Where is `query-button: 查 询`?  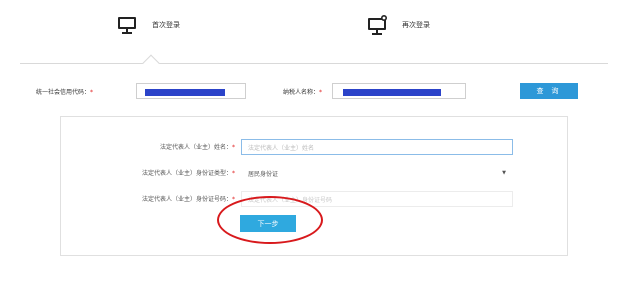
query-button: 查 询 is located at coordinates (549, 91).